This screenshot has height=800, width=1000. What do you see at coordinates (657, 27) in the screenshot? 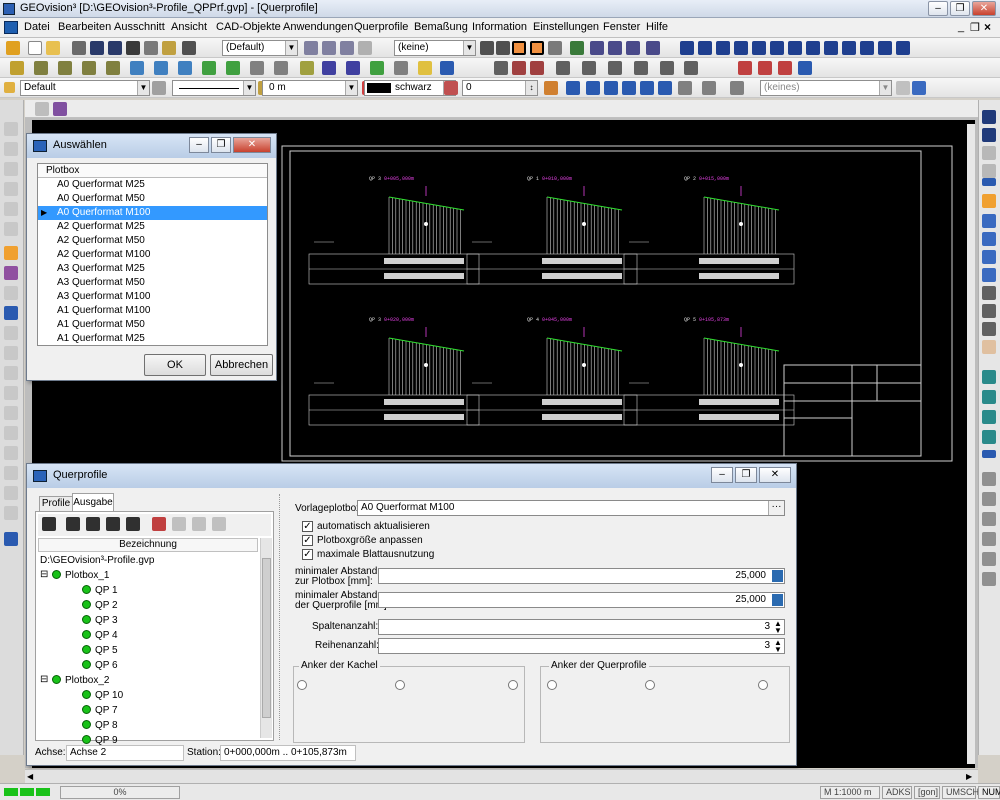
I see `menu-hilfe: Hilfe` at bounding box center [657, 27].